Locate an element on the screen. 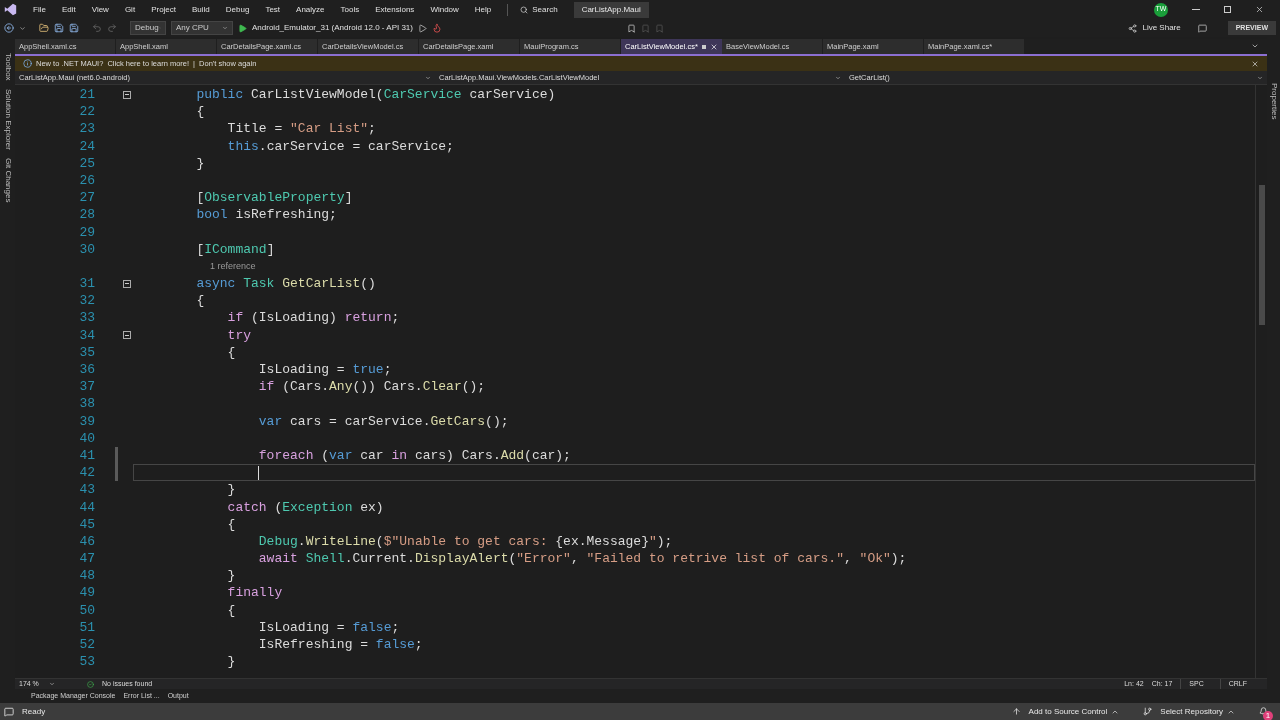 Image resolution: width=1280 pixels, height=720 pixels. code-line: await Shell.Current.DisplayAlert("Error", "Failed to retrive list of cars.", "Ok"); is located at coordinates (582, 559).